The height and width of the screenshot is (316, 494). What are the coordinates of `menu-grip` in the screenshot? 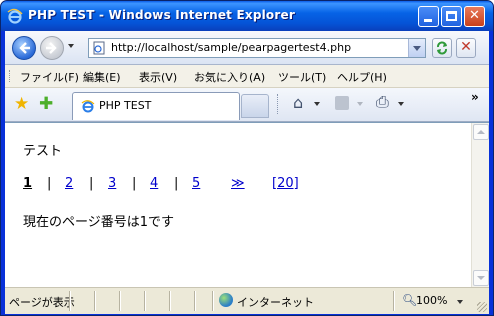 It's located at (10, 76).